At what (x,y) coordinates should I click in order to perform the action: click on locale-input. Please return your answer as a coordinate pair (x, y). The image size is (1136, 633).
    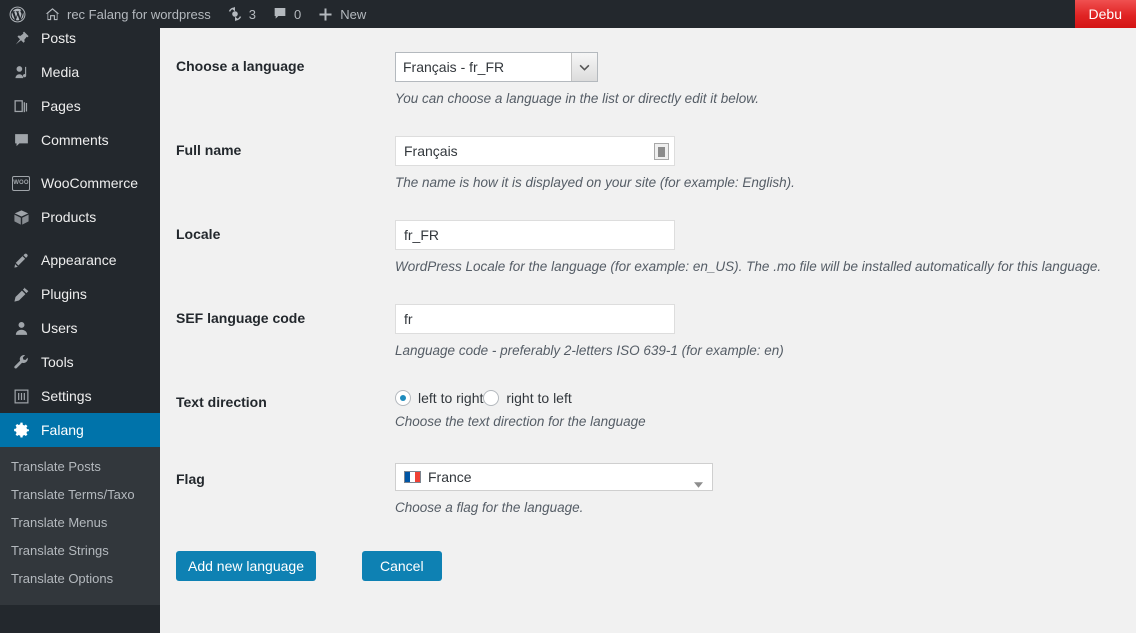
    Looking at the image, I should click on (535, 235).